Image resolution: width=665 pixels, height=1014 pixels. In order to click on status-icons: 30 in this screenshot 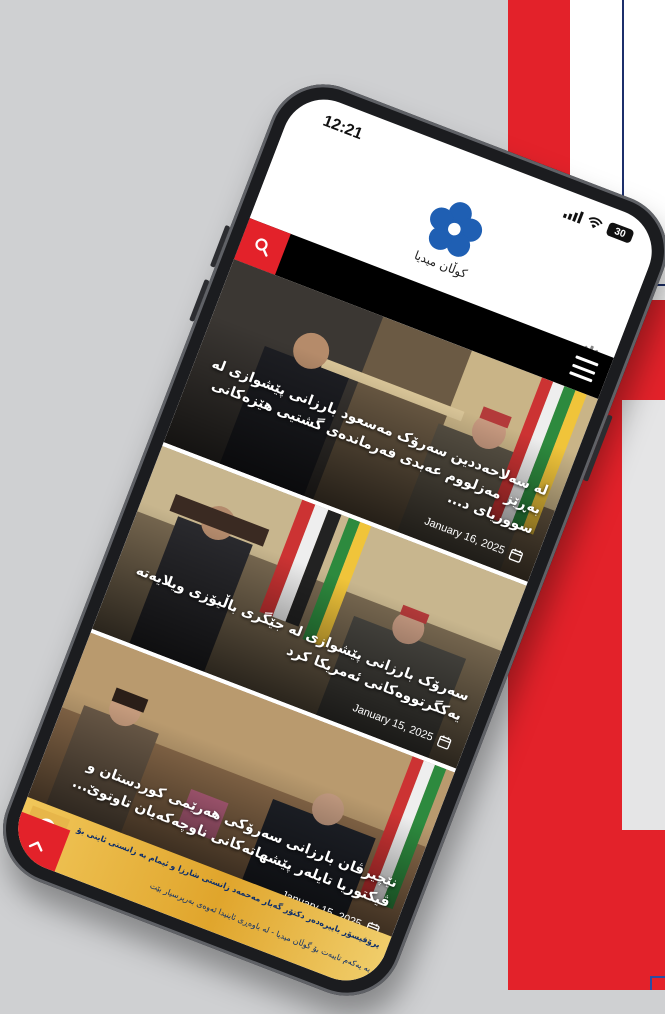, I will do `click(598, 224)`.